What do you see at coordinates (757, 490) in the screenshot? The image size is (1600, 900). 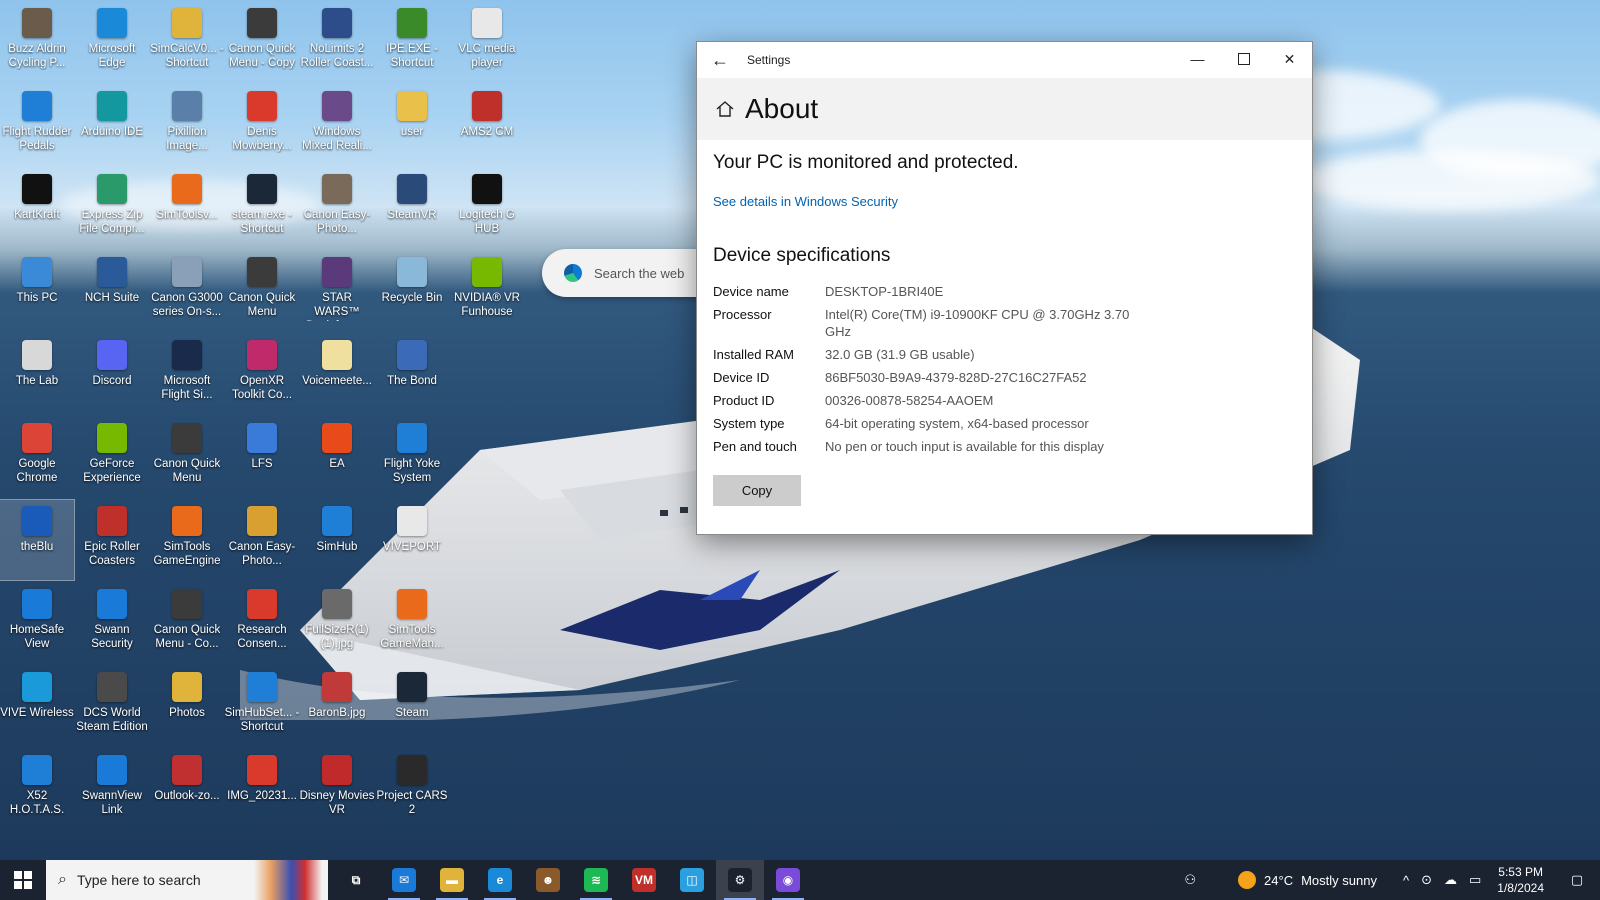 I see `copy-button: Copy` at bounding box center [757, 490].